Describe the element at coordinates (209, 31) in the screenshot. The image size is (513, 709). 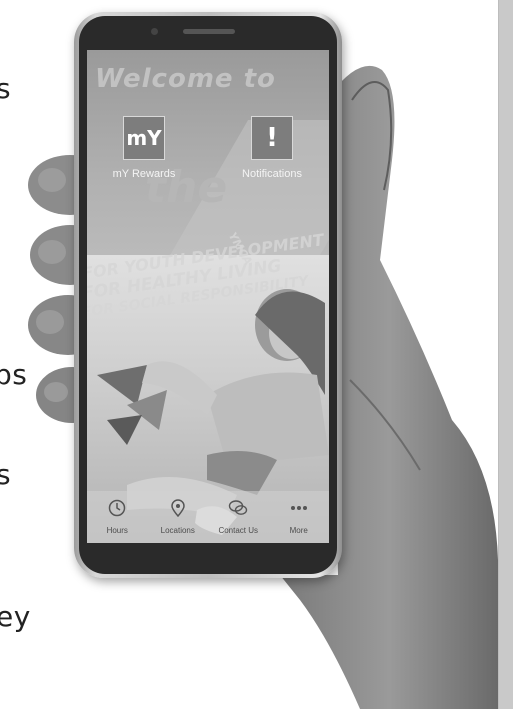
I see `earpiece-speaker` at that location.